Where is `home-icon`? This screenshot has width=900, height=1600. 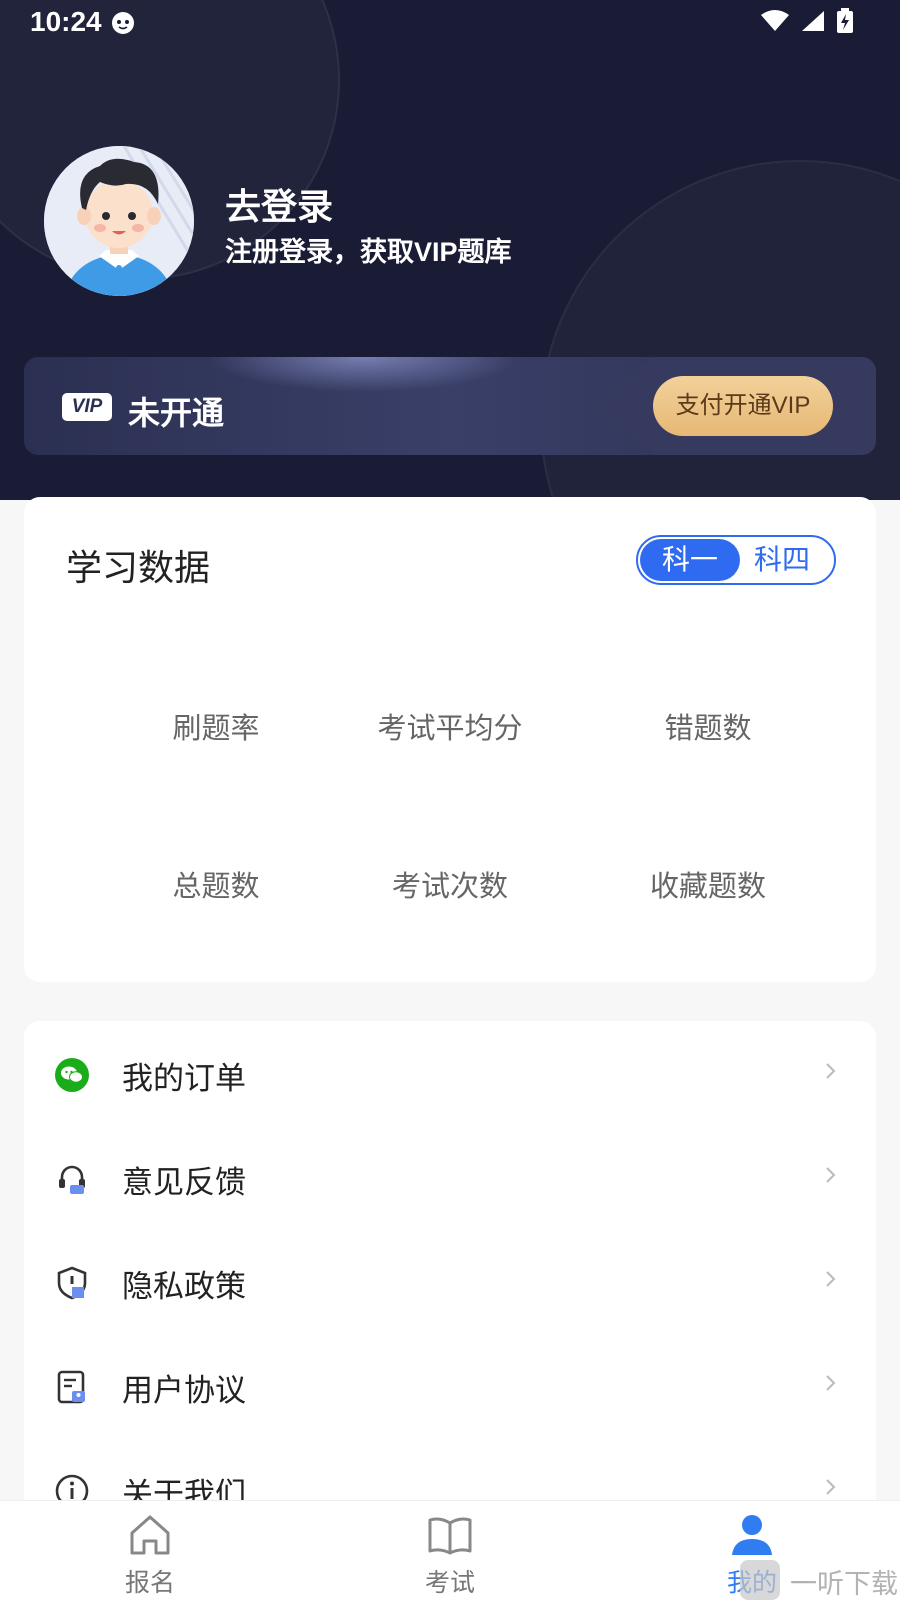 home-icon is located at coordinates (150, 1535).